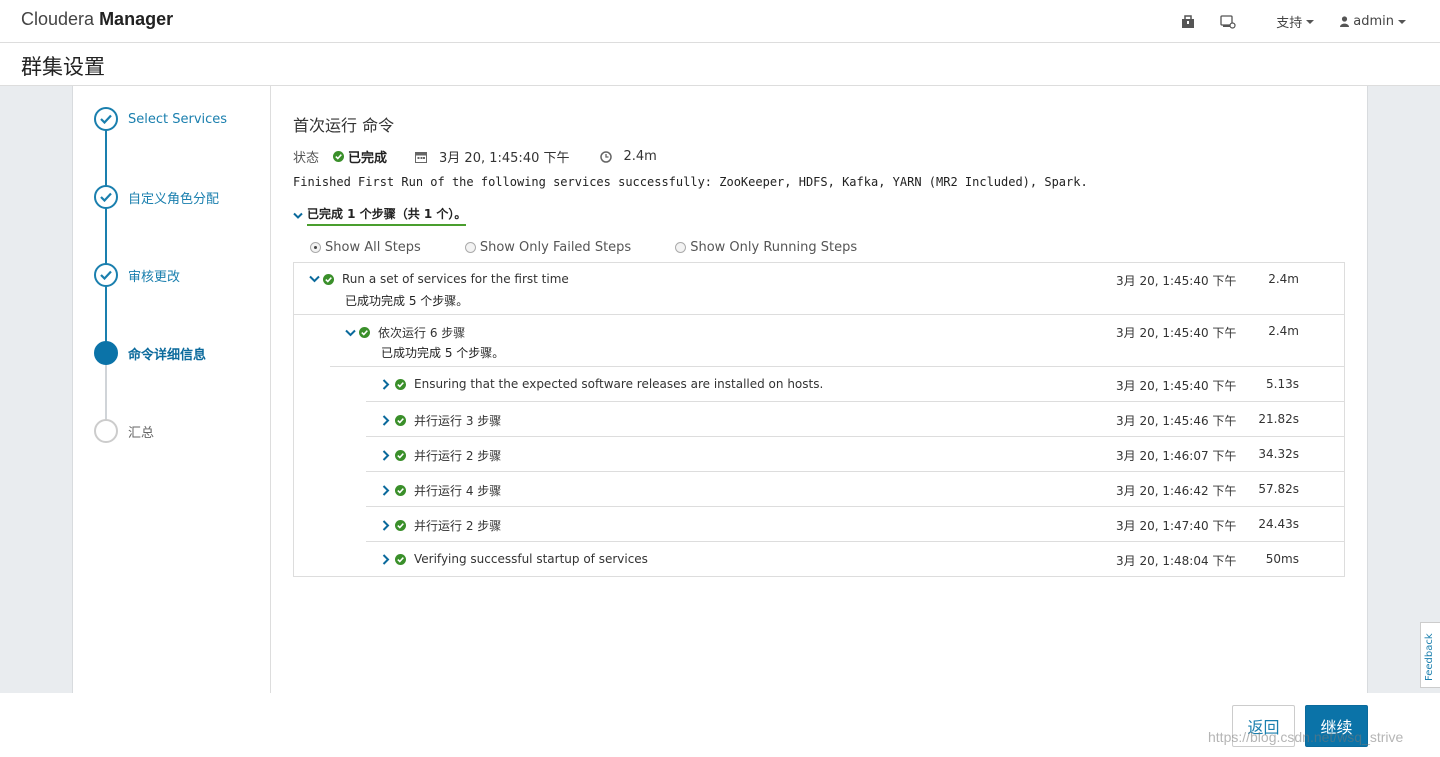 The width and height of the screenshot is (1440, 757). I want to click on step-name: 并行运行 3 步骤, so click(458, 421).